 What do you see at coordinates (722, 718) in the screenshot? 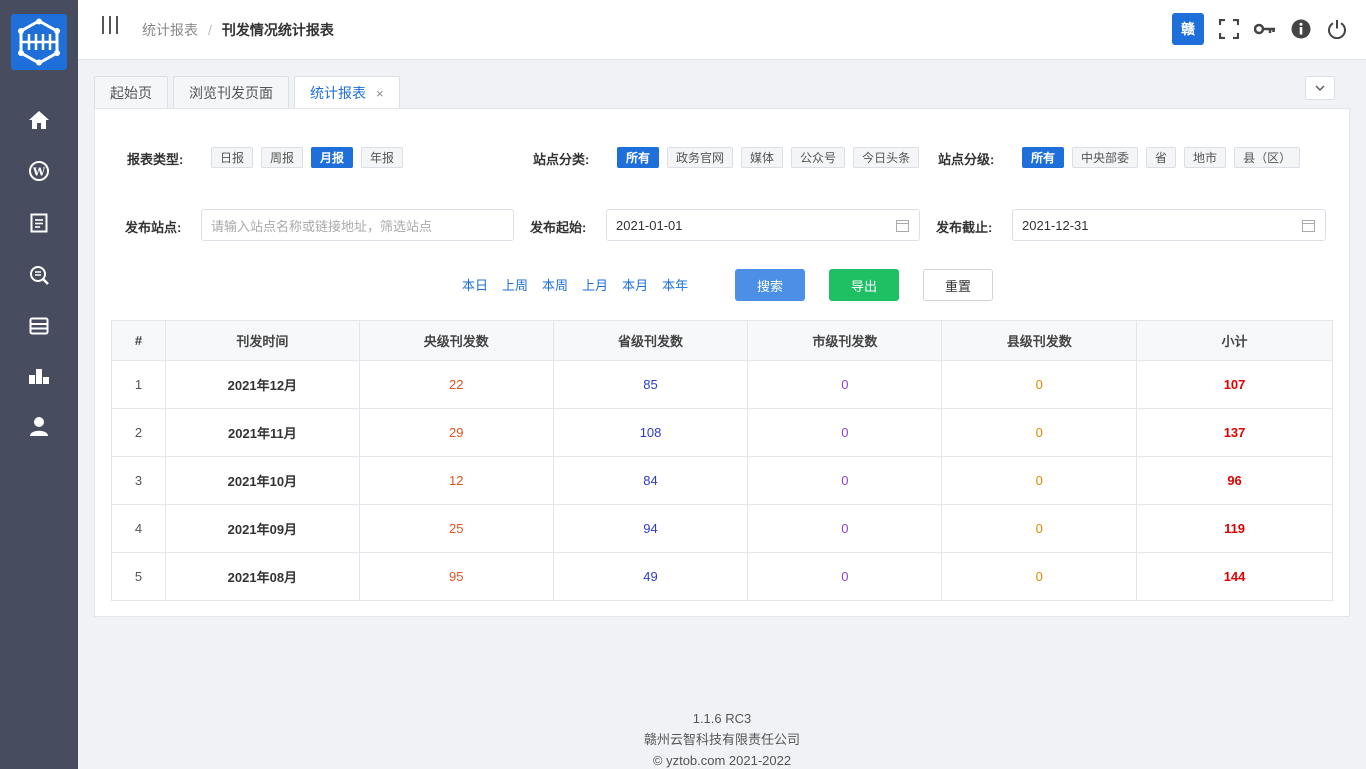
I see `footer-version: 1.1.6 RC3` at bounding box center [722, 718].